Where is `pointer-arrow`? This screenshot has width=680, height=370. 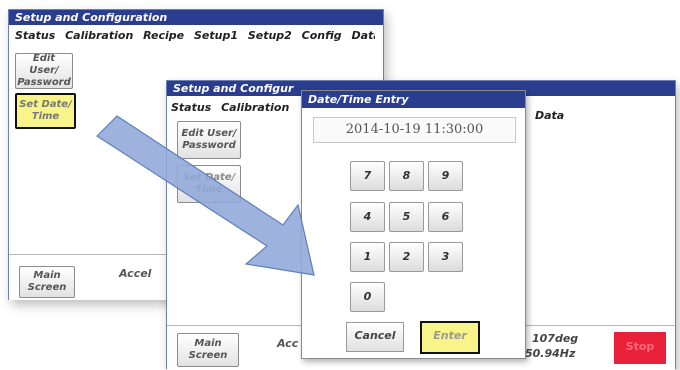
pointer-arrow is located at coordinates (205, 195).